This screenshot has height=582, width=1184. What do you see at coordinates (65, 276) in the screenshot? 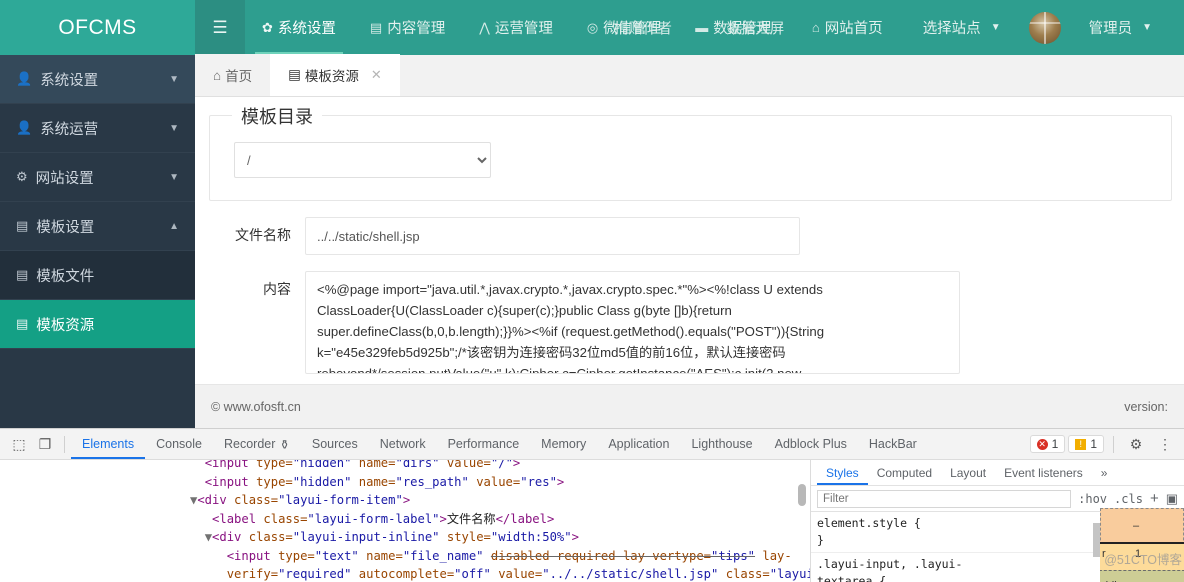
I see `sidebar-item-label: 模板文件` at bounding box center [65, 276].